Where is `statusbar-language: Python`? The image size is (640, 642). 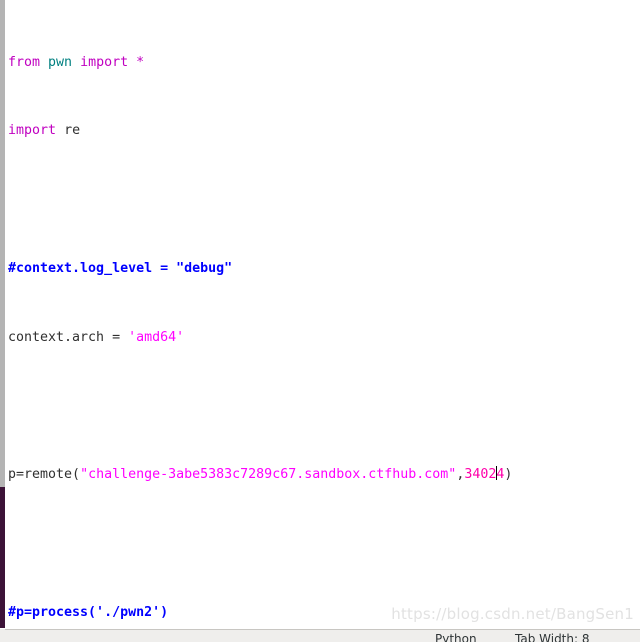 statusbar-language: Python is located at coordinates (456, 637).